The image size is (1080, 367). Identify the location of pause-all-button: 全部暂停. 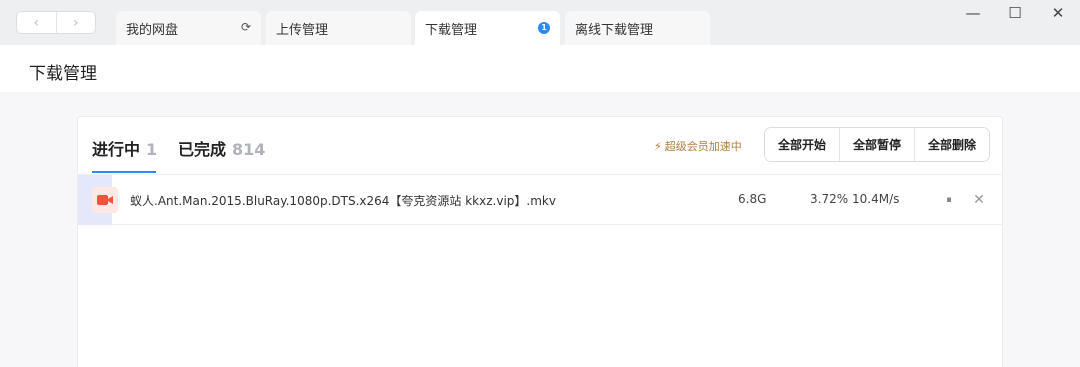
(876, 144).